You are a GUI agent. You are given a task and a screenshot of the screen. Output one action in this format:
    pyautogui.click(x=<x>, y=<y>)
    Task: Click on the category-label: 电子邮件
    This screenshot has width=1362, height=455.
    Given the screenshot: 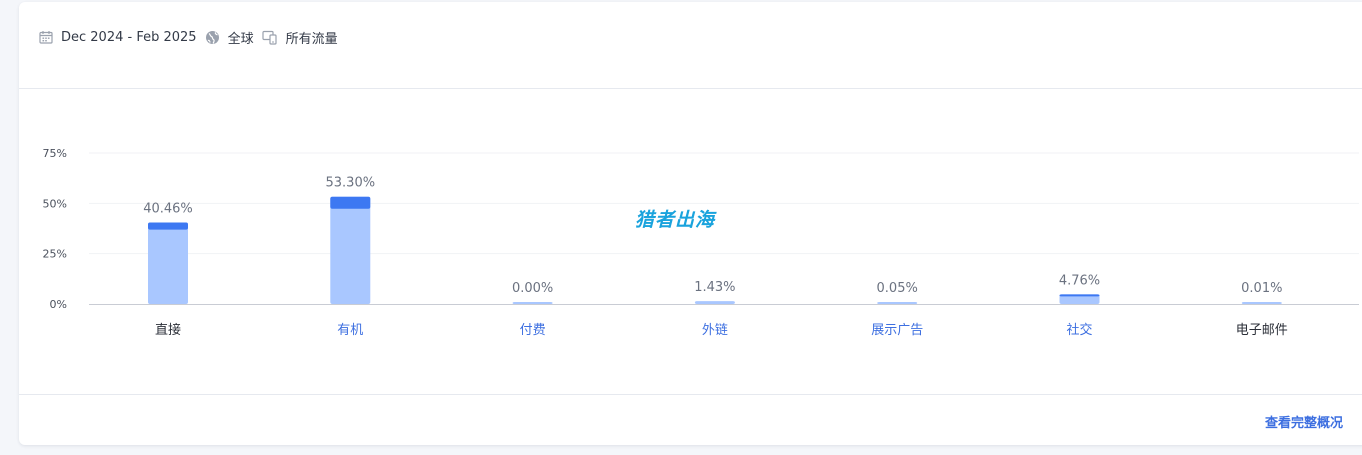 What is the action you would take?
    pyautogui.click(x=1262, y=330)
    